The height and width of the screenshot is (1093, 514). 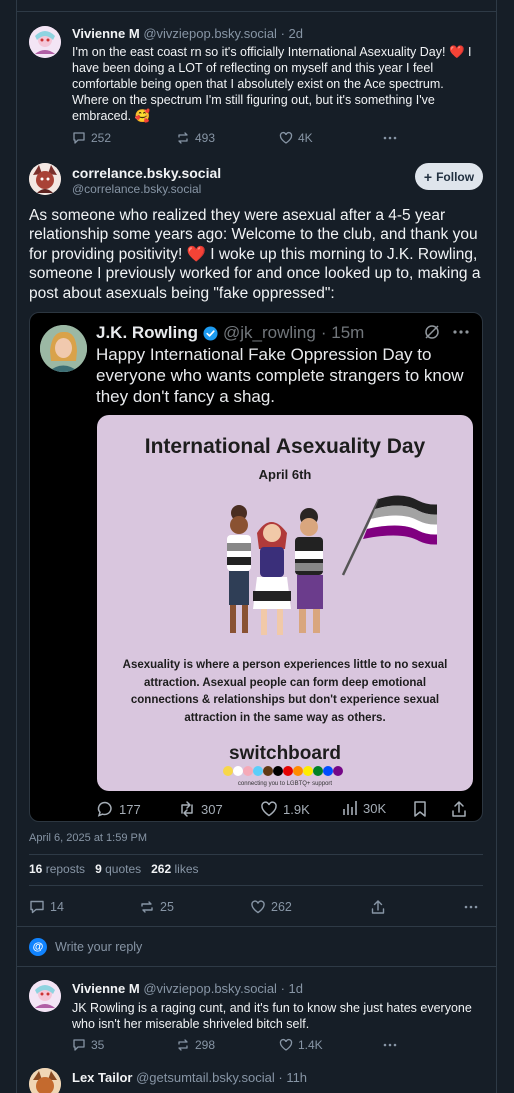 What do you see at coordinates (212, 809) in the screenshot?
I see `repost-count: 307` at bounding box center [212, 809].